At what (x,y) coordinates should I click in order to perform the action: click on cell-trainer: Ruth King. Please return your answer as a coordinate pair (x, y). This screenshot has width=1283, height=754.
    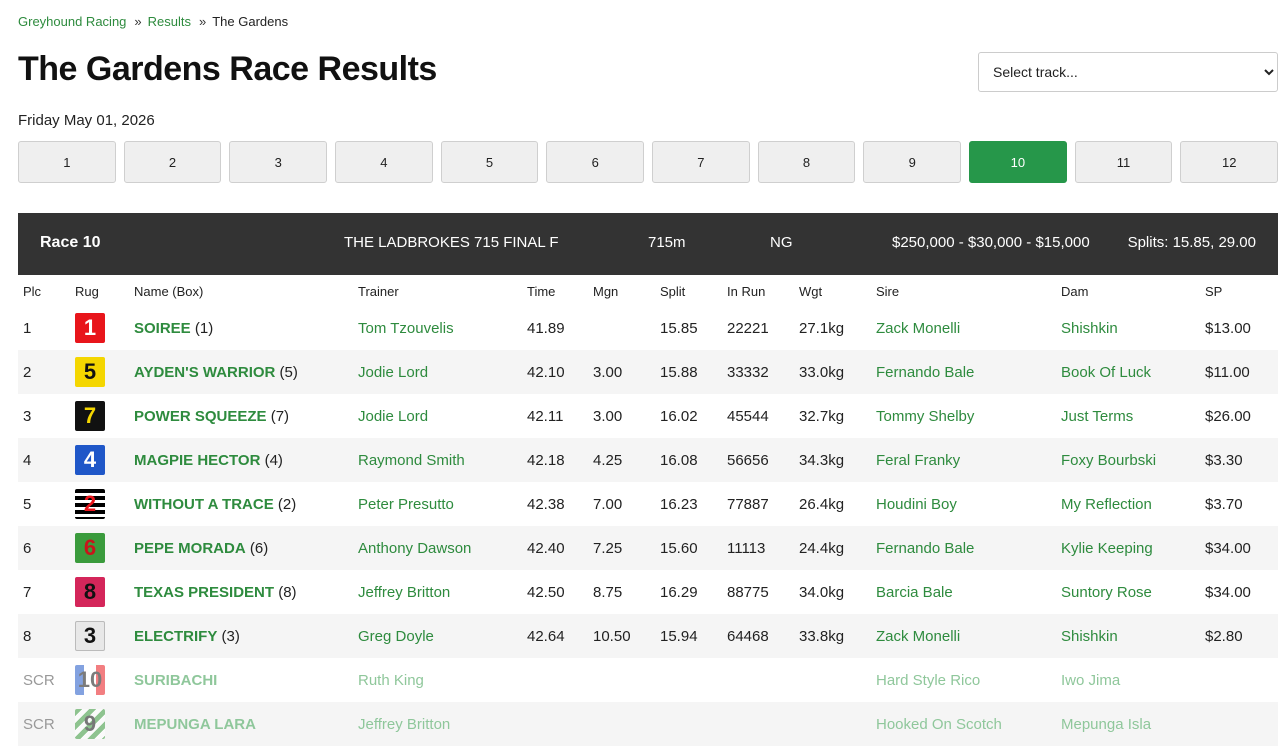
    Looking at the image, I should click on (437, 680).